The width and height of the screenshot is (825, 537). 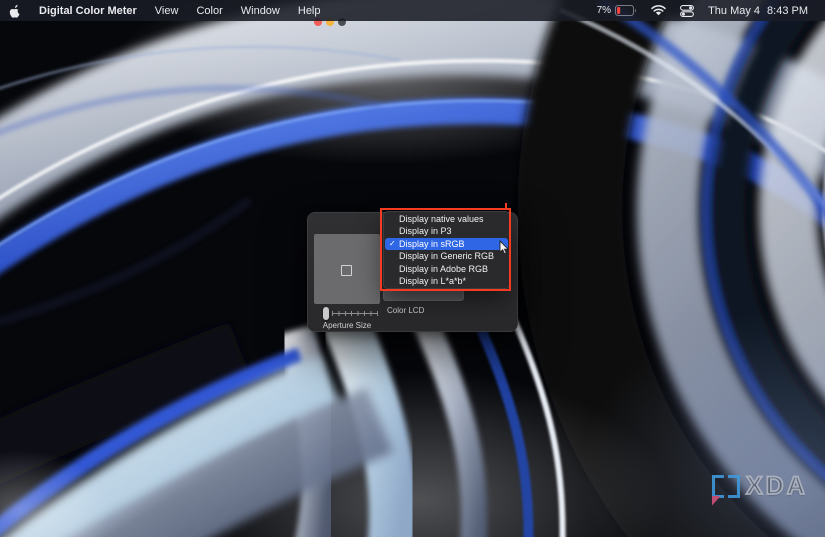 What do you see at coordinates (604, 10) in the screenshot?
I see `battery-percent: 7%` at bounding box center [604, 10].